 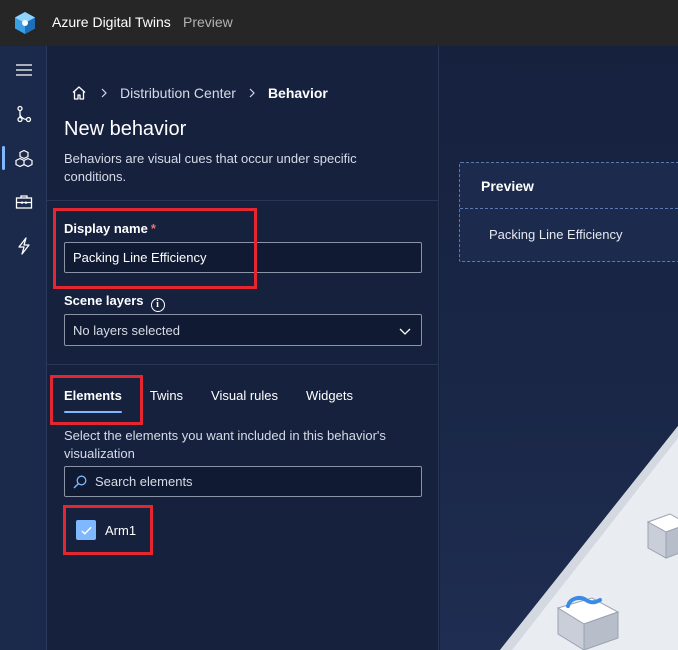 What do you see at coordinates (568, 212) in the screenshot?
I see `preview-card: Preview Packing Line Efficiency` at bounding box center [568, 212].